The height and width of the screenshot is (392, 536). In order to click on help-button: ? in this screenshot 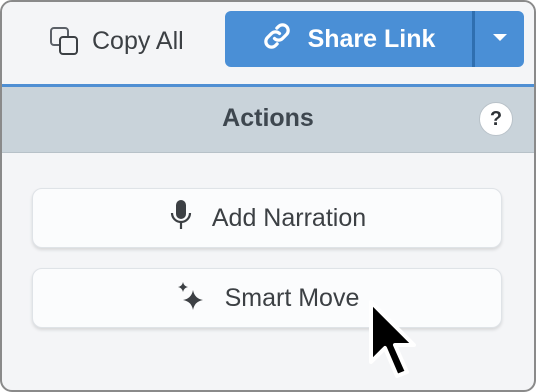, I will do `click(496, 119)`.